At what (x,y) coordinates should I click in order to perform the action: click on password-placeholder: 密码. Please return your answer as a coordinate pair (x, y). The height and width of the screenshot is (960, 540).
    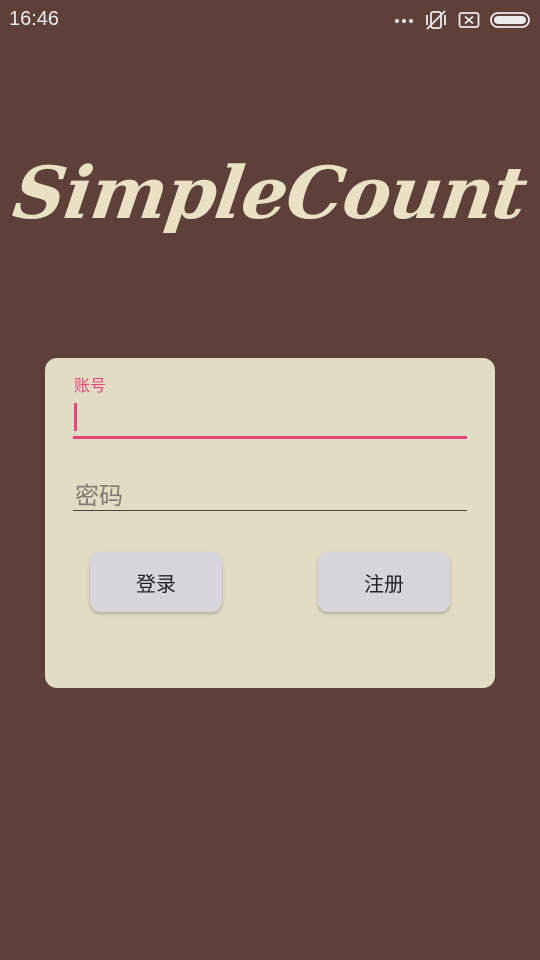
    Looking at the image, I should click on (99, 496).